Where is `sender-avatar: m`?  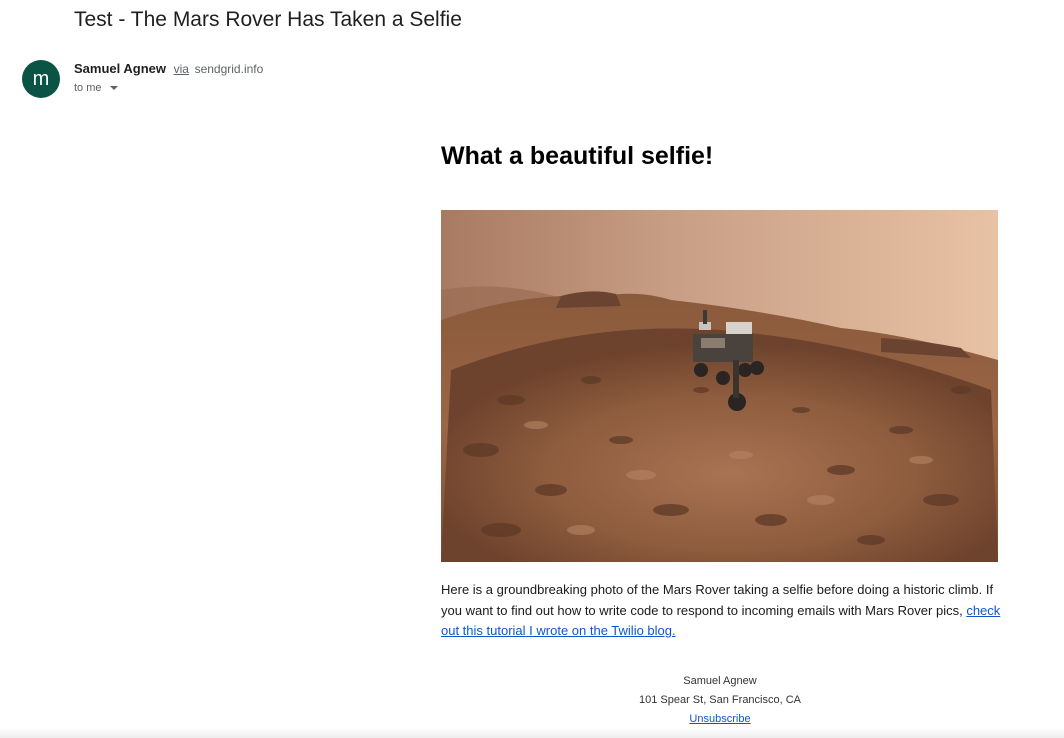 sender-avatar: m is located at coordinates (41, 79).